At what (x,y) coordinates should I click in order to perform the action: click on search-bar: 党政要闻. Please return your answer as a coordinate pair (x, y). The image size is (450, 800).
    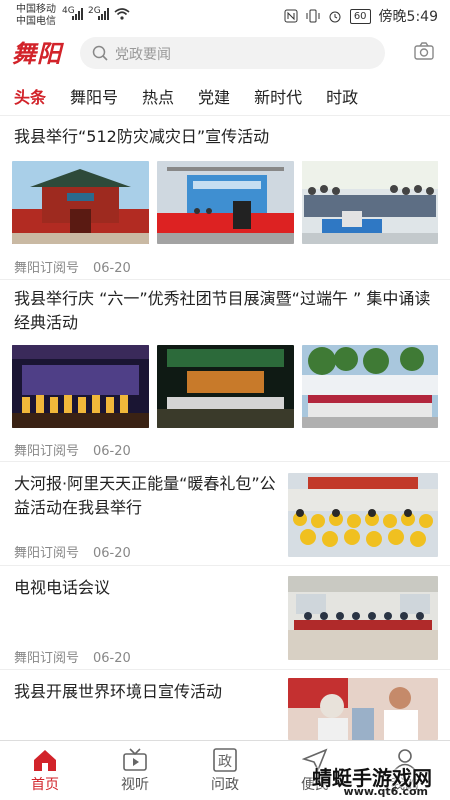
    Looking at the image, I should click on (232, 53).